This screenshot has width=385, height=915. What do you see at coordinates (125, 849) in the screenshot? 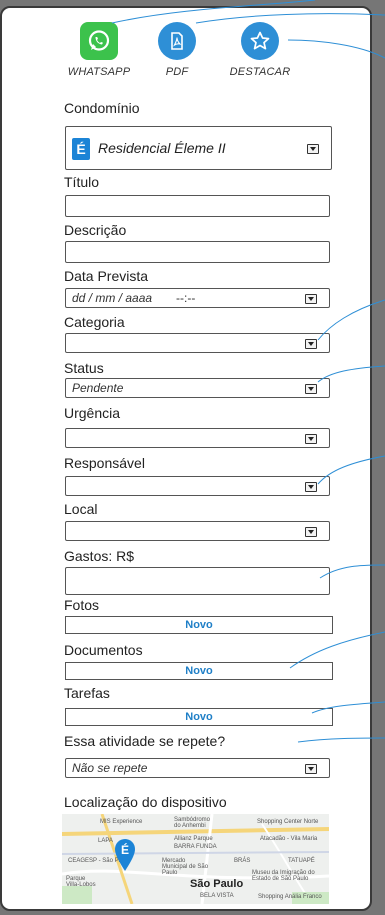
I see `svg-text: É` at bounding box center [125, 849].